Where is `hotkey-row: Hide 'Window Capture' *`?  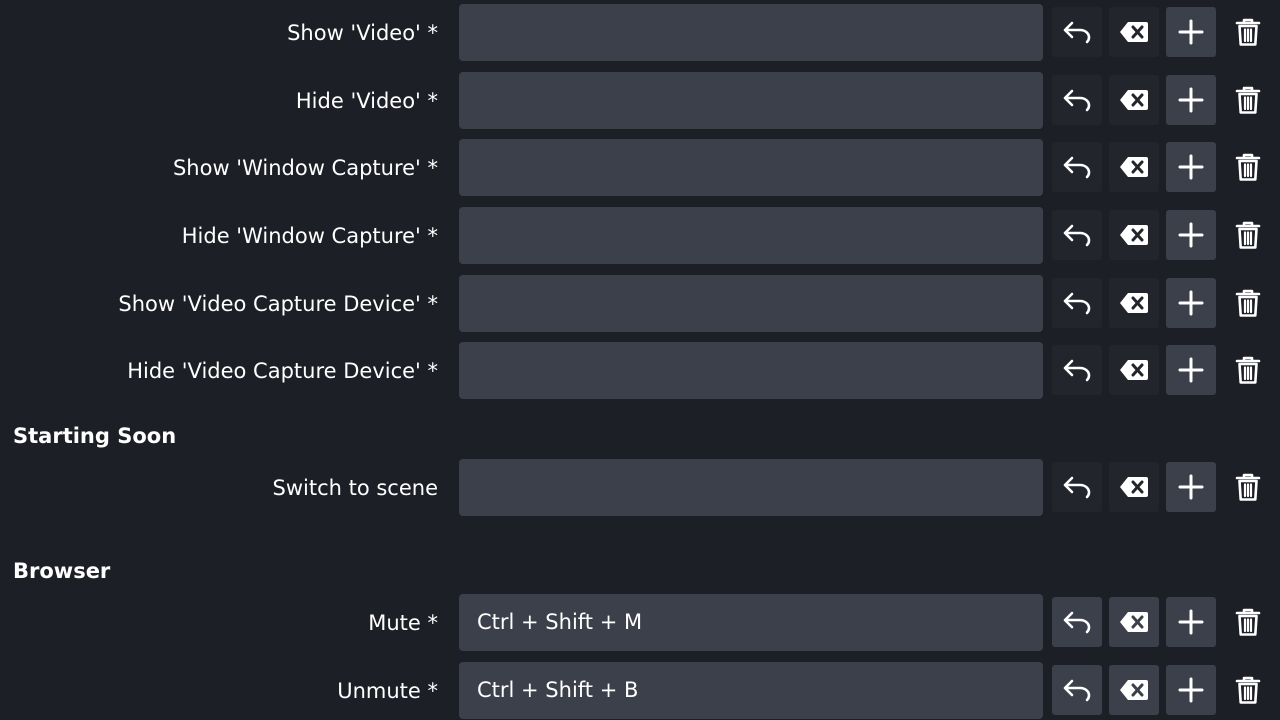
hotkey-row: Hide 'Window Capture' * is located at coordinates (640, 236).